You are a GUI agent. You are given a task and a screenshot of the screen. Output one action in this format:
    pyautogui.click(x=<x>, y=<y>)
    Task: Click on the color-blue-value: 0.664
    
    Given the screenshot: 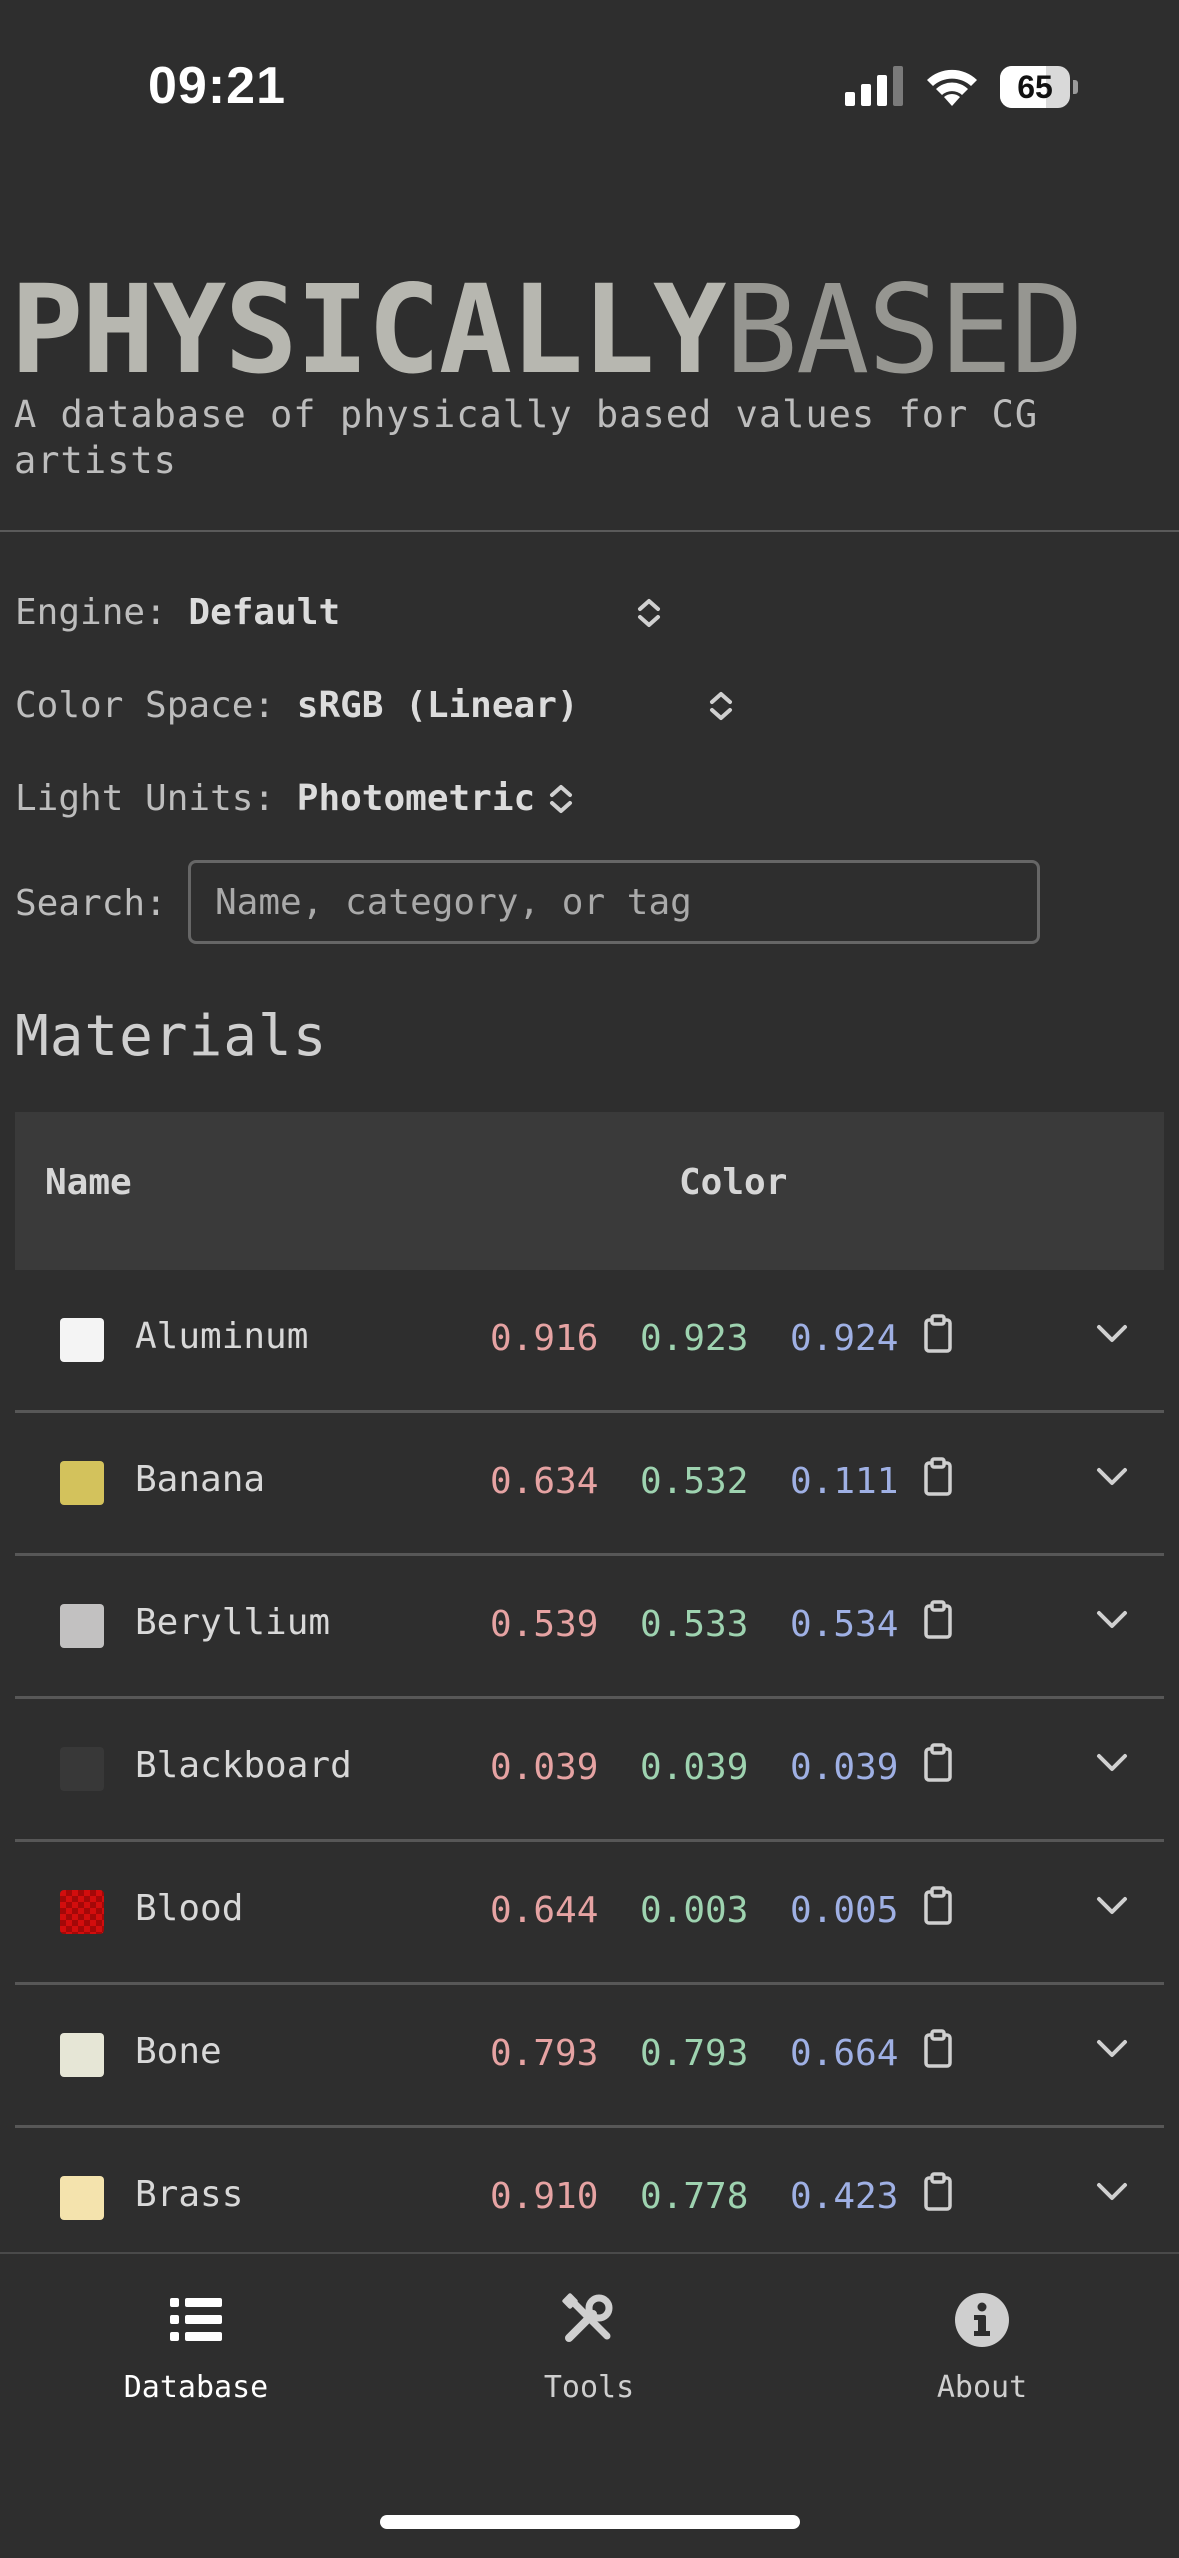 What is the action you would take?
    pyautogui.click(x=844, y=2053)
    